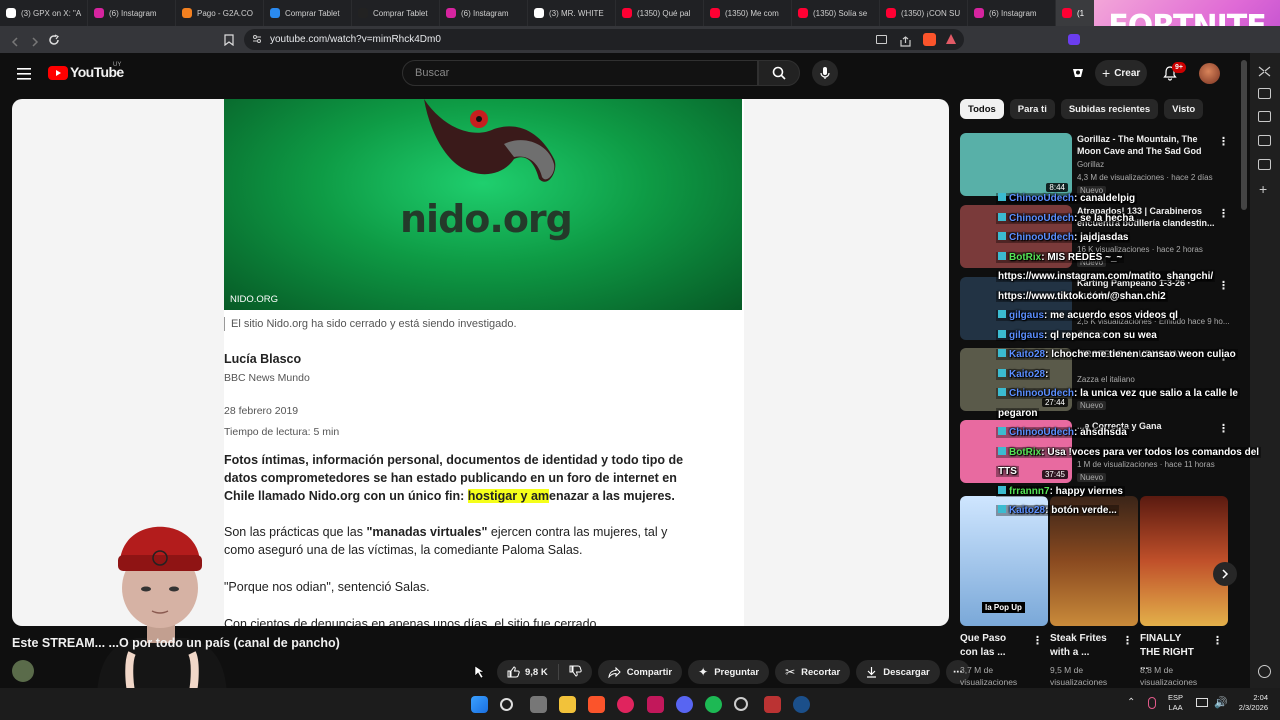  What do you see at coordinates (625, 704) in the screenshot?
I see `media-player-icon` at bounding box center [625, 704].